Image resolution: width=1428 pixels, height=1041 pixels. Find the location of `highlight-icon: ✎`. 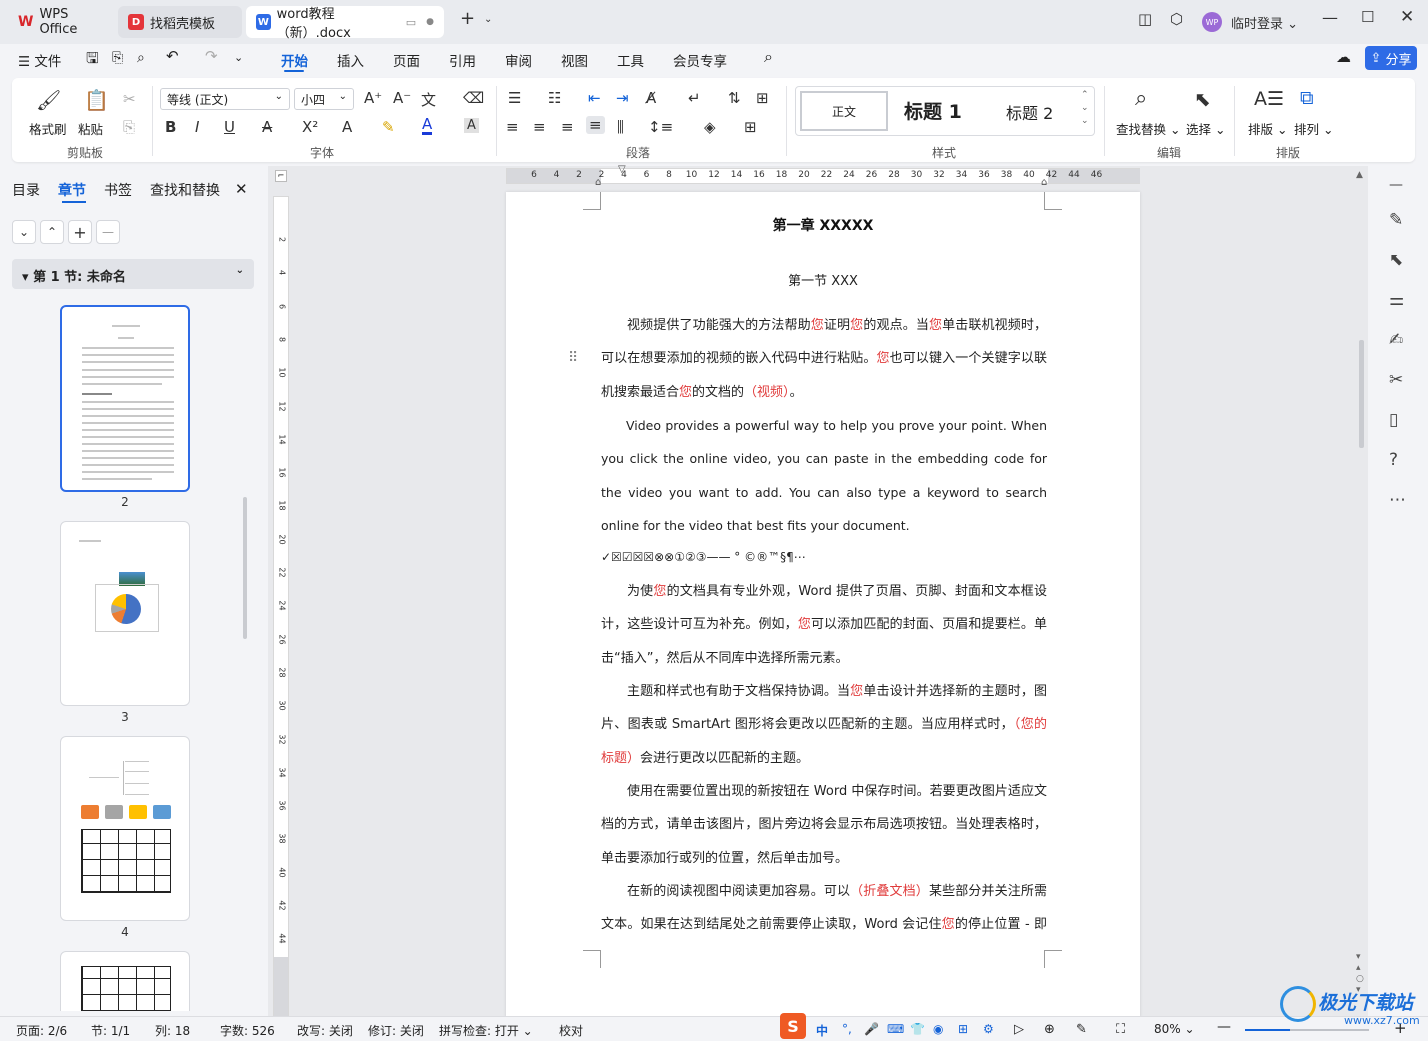

highlight-icon: ✎ is located at coordinates (388, 127).